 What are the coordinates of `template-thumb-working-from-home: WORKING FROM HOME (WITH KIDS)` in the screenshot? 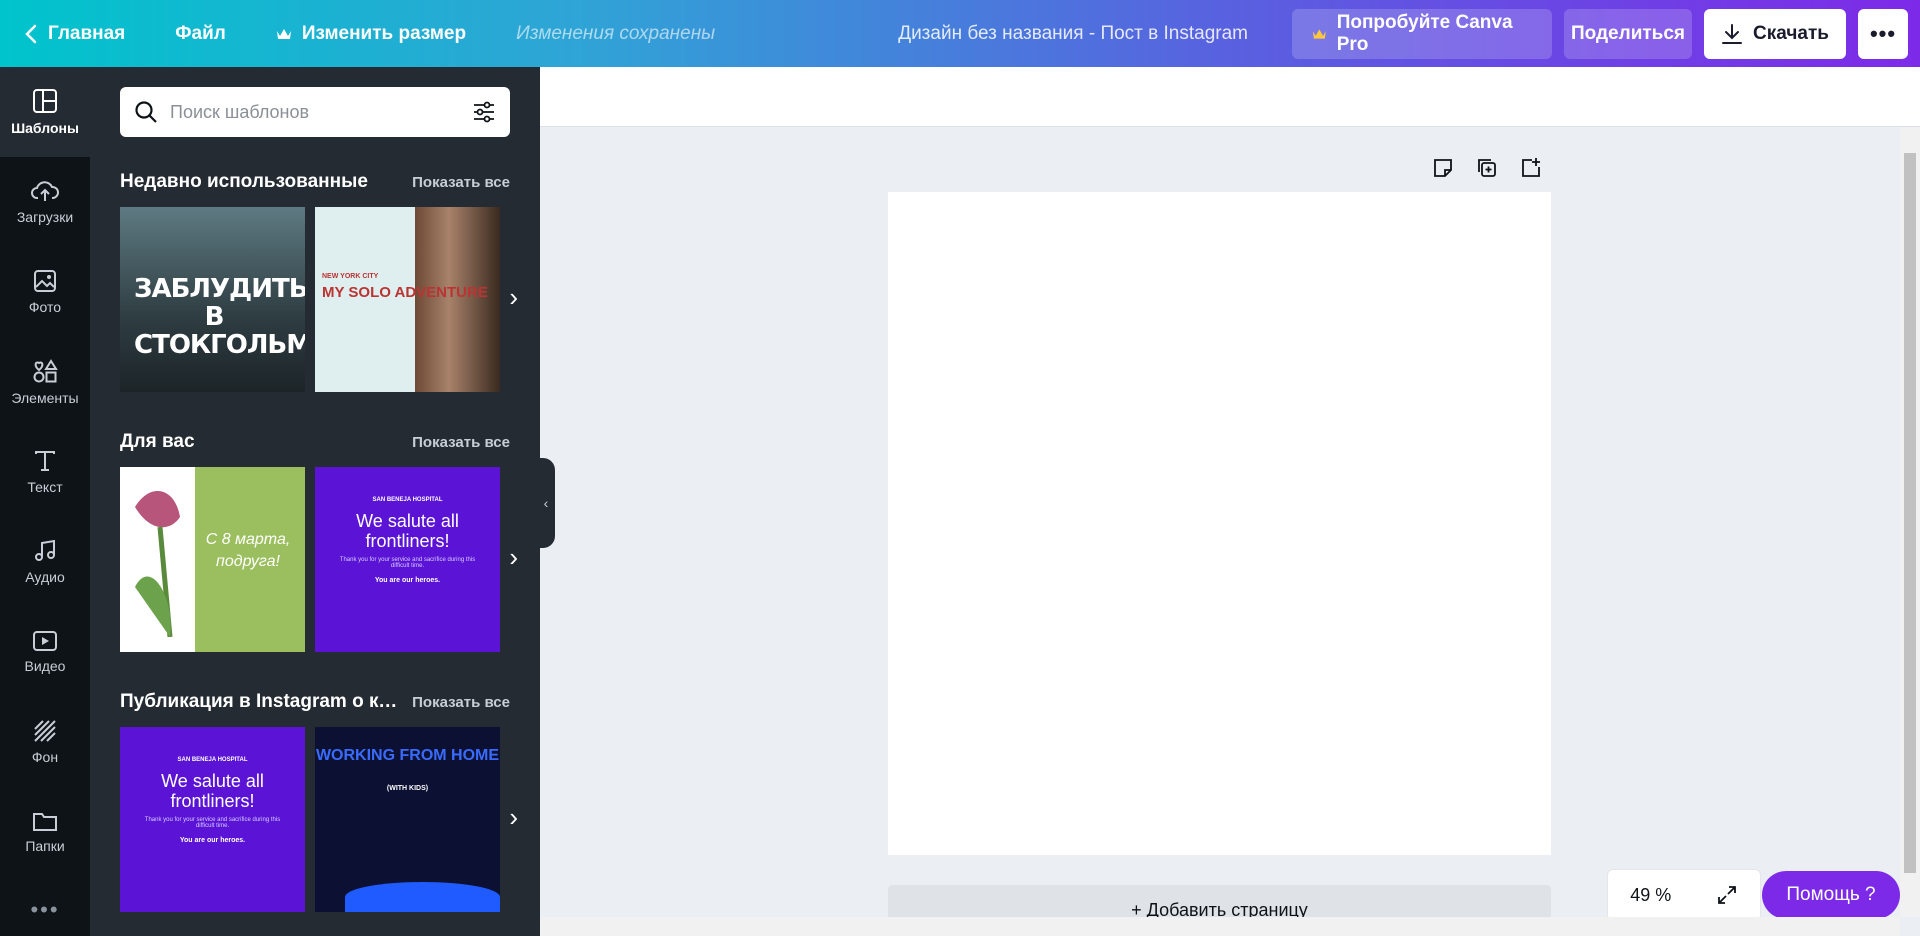 It's located at (407, 819).